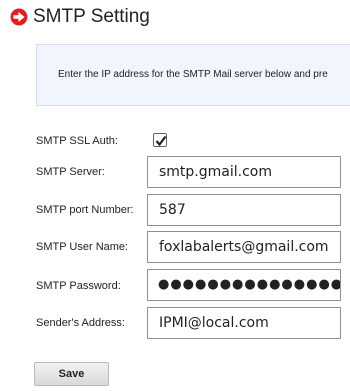 The image size is (350, 391). What do you see at coordinates (78, 286) in the screenshot?
I see `smtp-password-label: SMTP Password:` at bounding box center [78, 286].